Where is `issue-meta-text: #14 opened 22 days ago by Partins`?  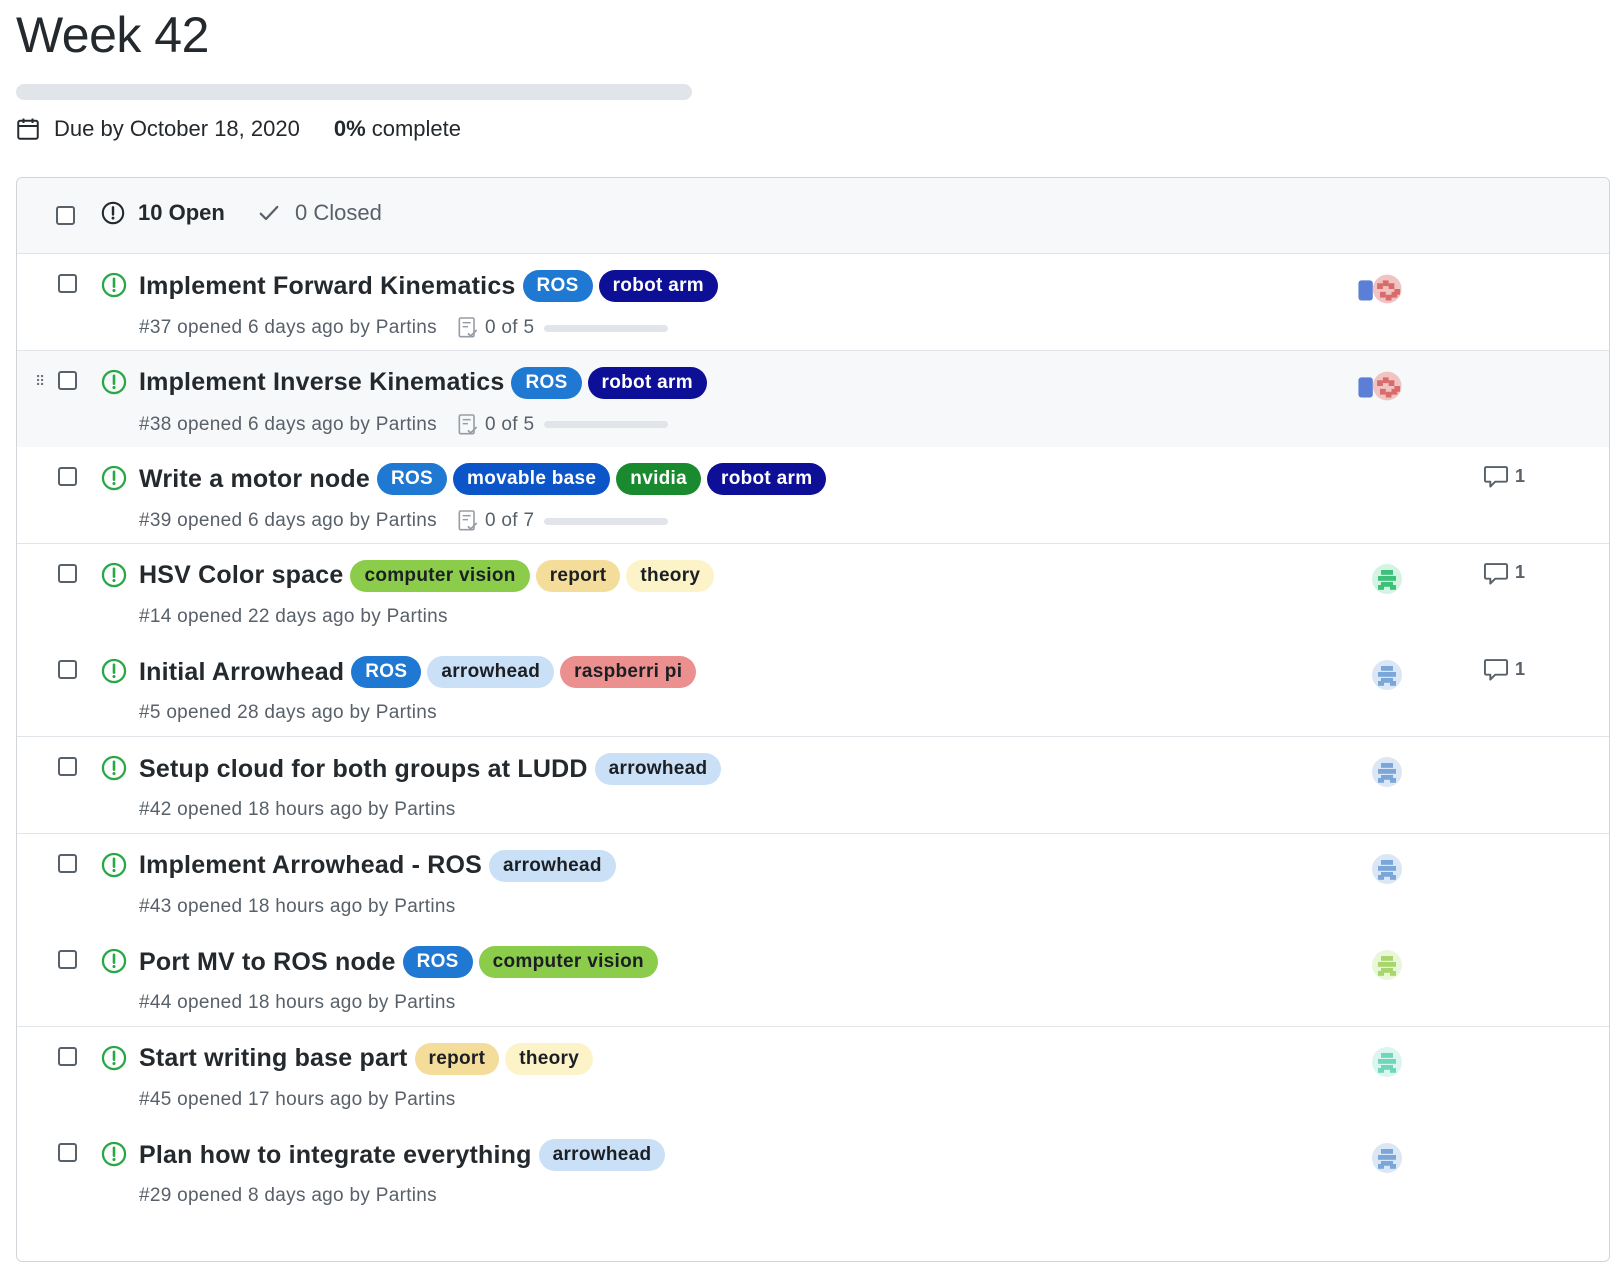 issue-meta-text: #14 opened 22 days ago by Partins is located at coordinates (293, 616).